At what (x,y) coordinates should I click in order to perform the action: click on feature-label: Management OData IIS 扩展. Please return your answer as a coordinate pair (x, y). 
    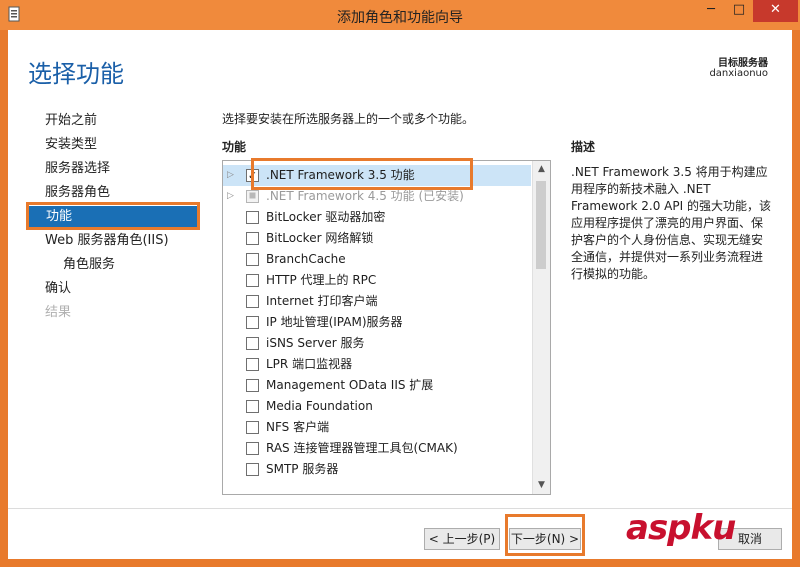
    Looking at the image, I should click on (350, 385).